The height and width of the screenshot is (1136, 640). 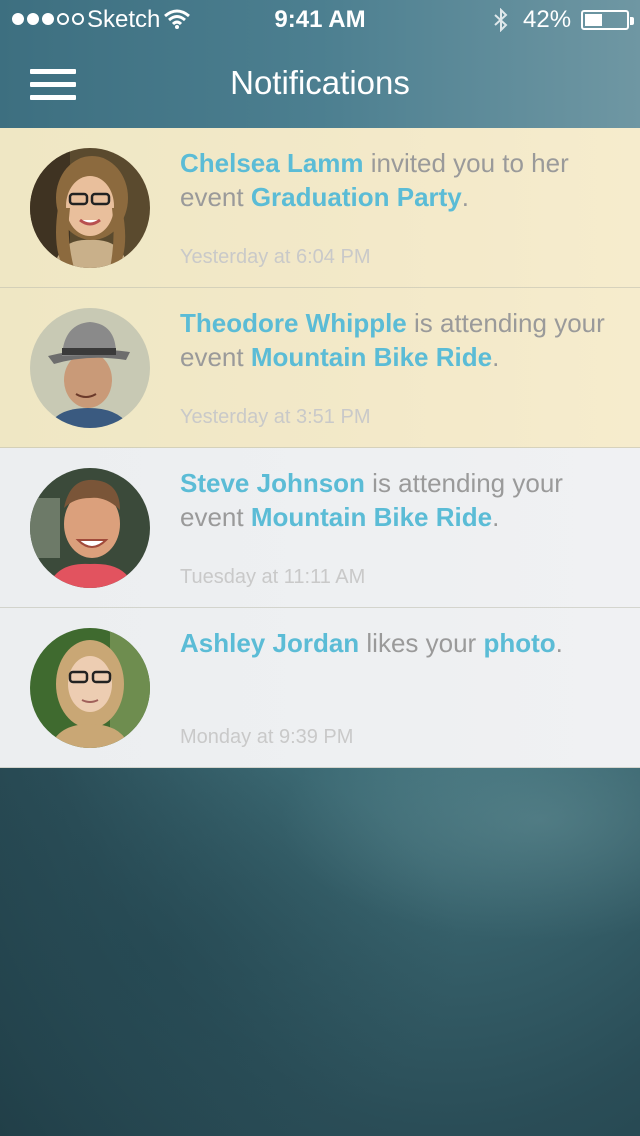 I want to click on user-link: Chelsea Lamm, so click(x=272, y=163).